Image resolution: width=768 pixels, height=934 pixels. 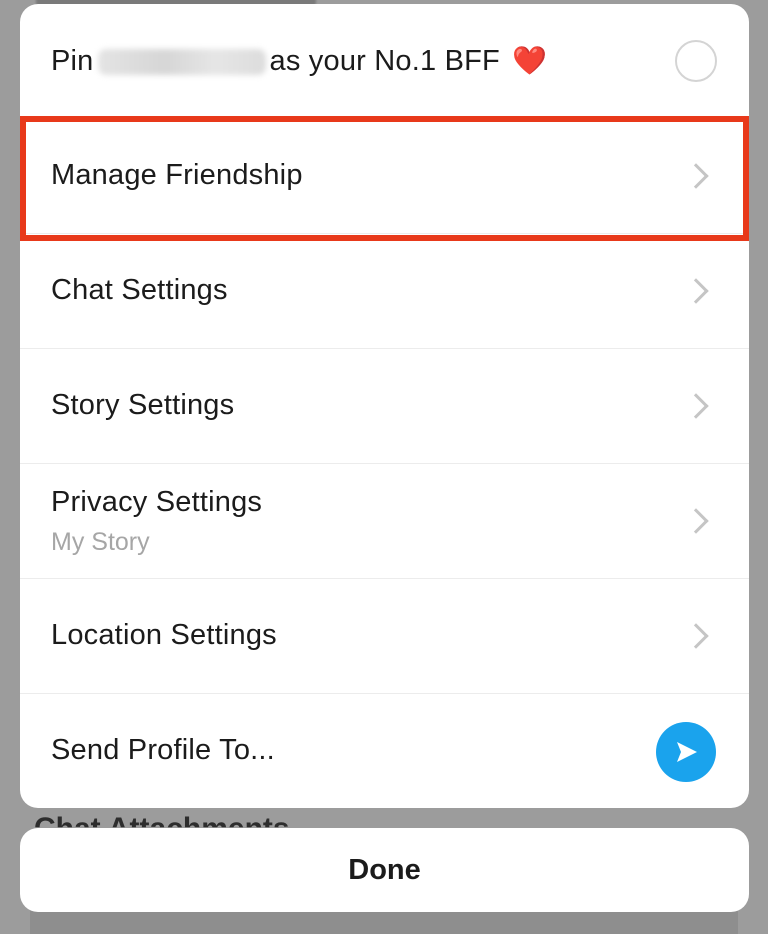 I want to click on menu-item-label: Location Settings, so click(x=164, y=635).